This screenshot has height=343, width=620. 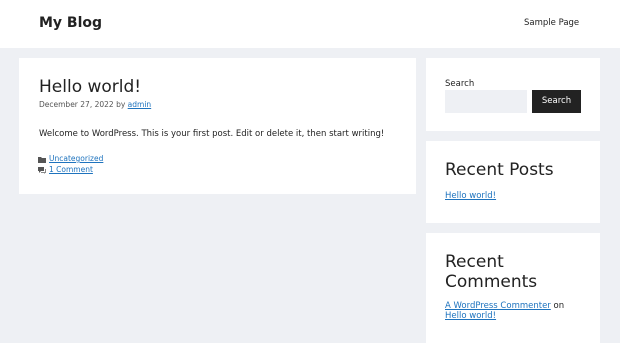 What do you see at coordinates (556, 101) in the screenshot?
I see `search-button: Search` at bounding box center [556, 101].